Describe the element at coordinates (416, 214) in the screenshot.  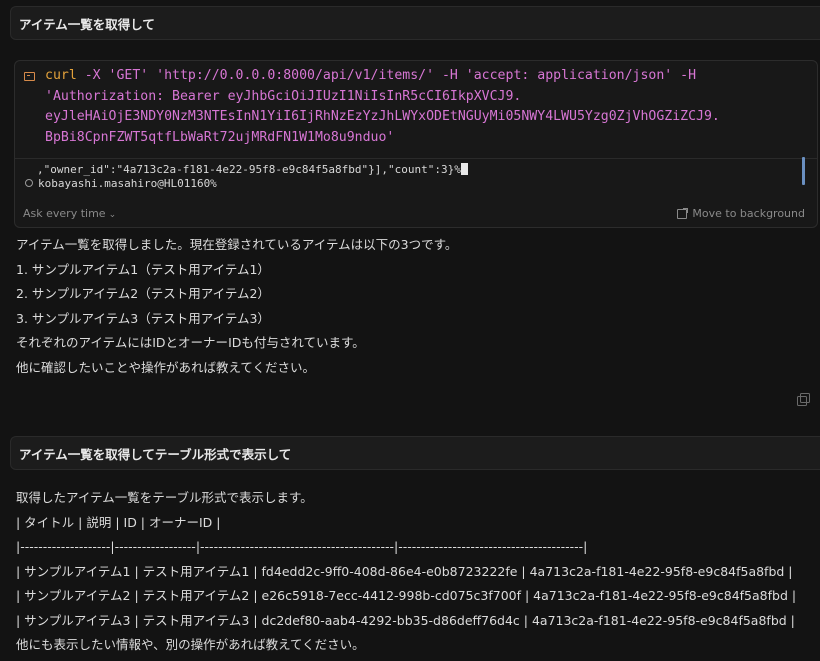
I see `terminal-footer: Ask every time ⌄ Move to background` at that location.